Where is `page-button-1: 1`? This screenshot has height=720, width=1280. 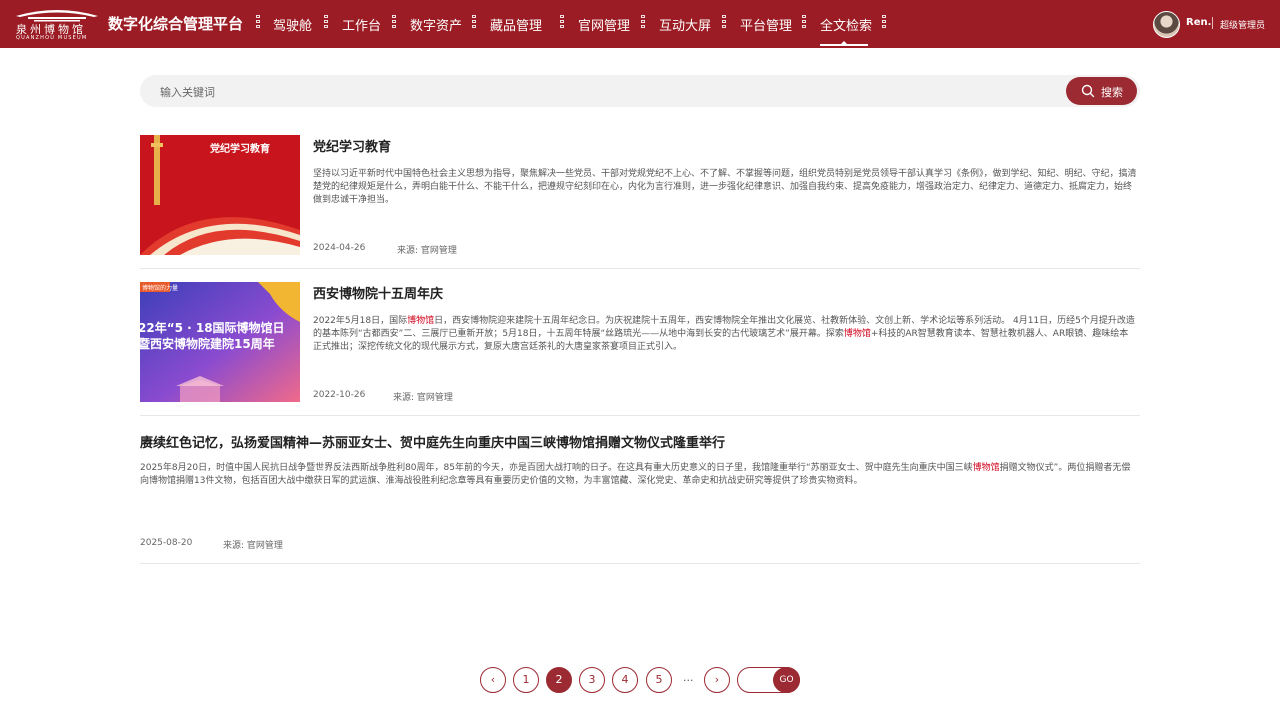 page-button-1: 1 is located at coordinates (526, 680).